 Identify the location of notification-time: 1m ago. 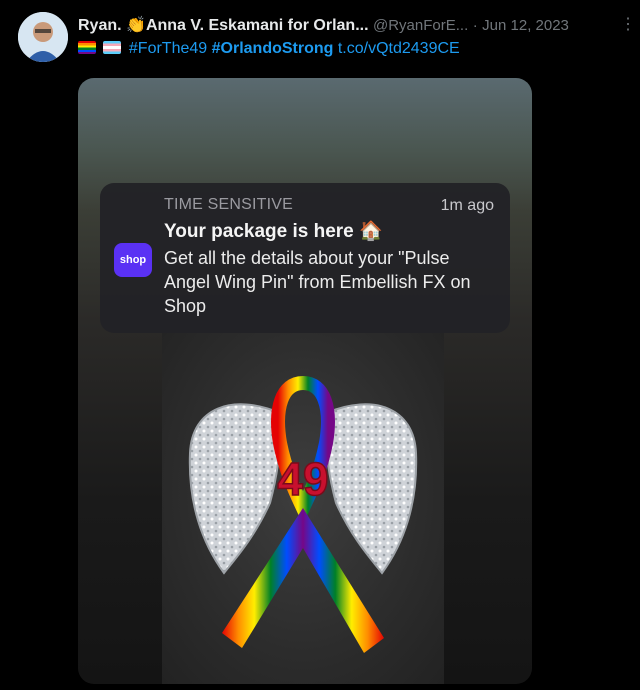
(467, 205).